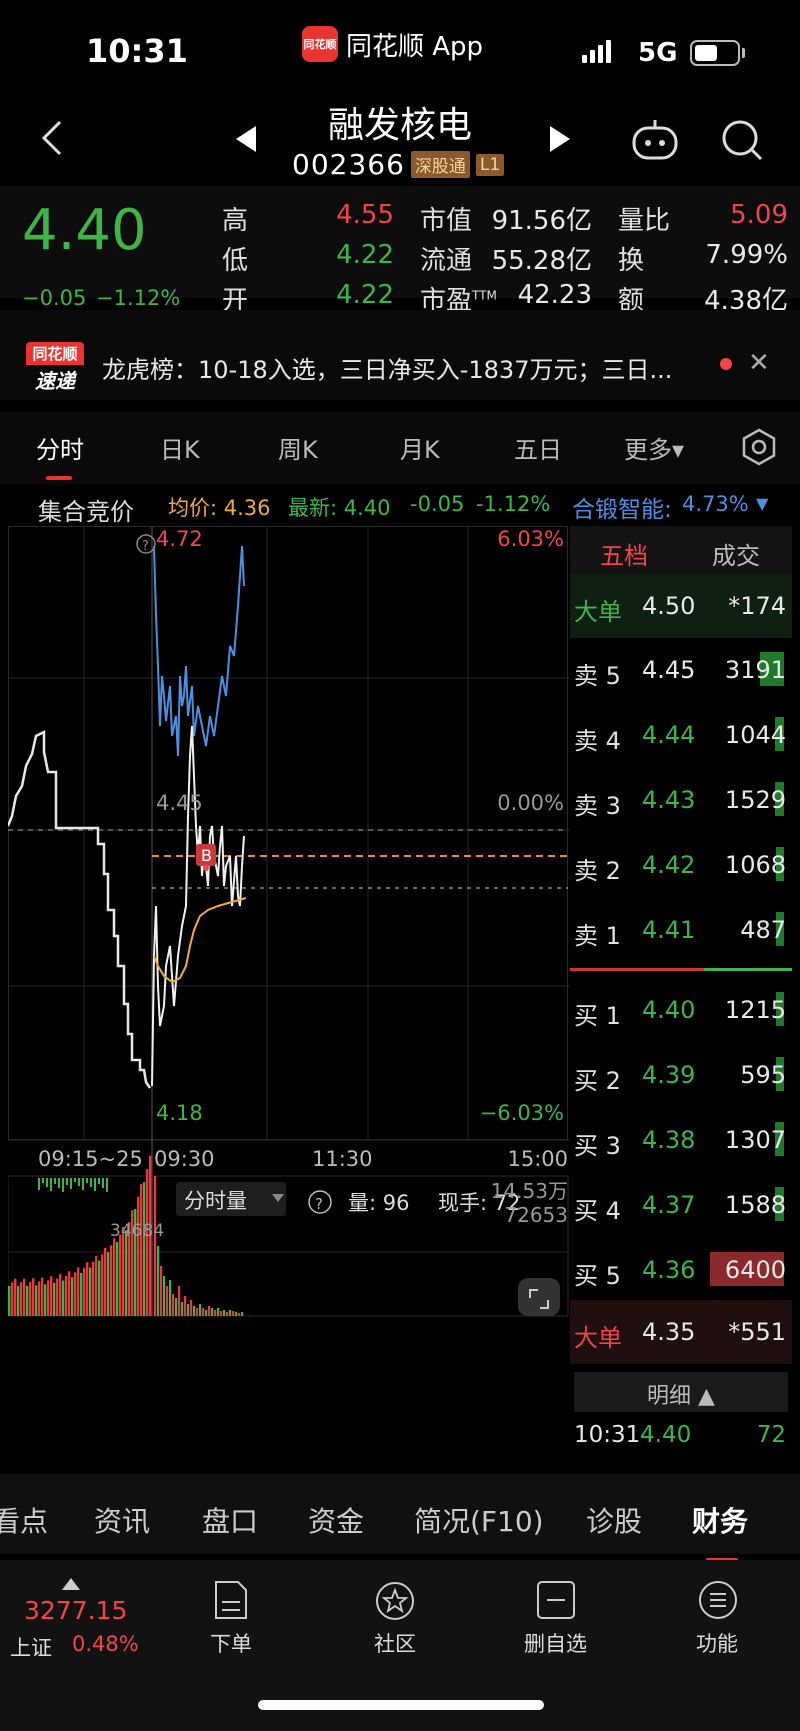  Describe the element at coordinates (742, 140) in the screenshot. I see `search-icon` at that location.